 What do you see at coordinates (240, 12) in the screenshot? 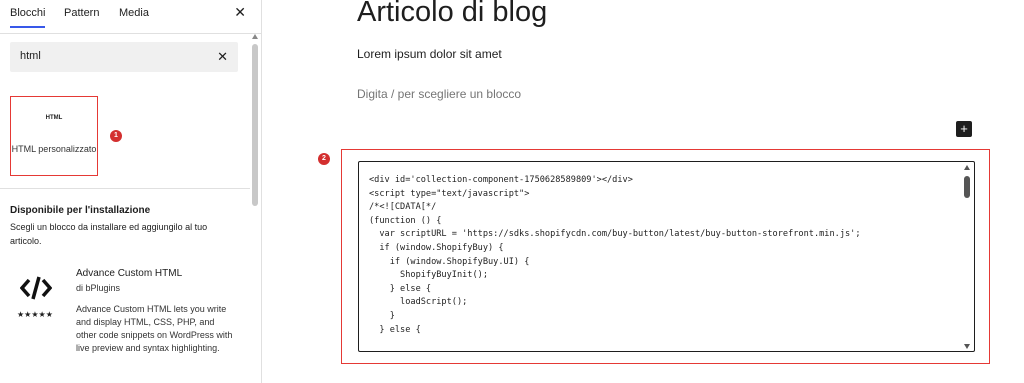
I see `close-icon: ✕` at bounding box center [240, 12].